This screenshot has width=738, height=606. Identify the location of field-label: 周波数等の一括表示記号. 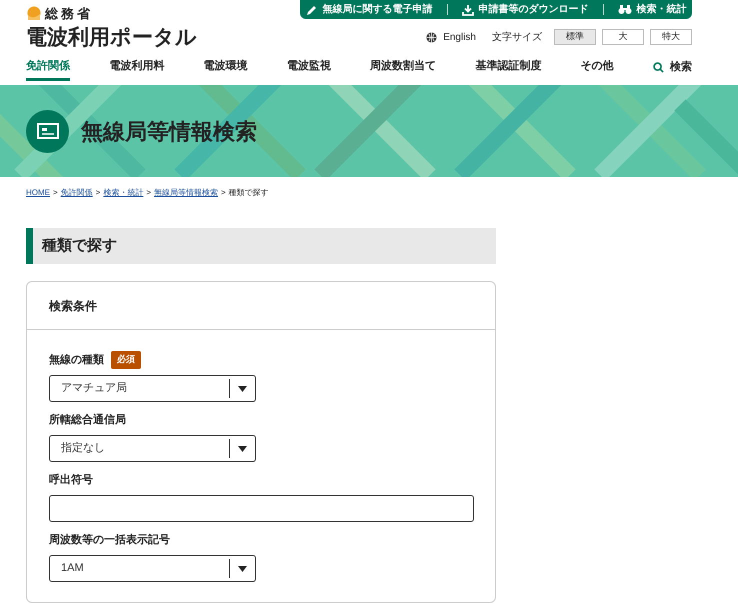
(109, 540).